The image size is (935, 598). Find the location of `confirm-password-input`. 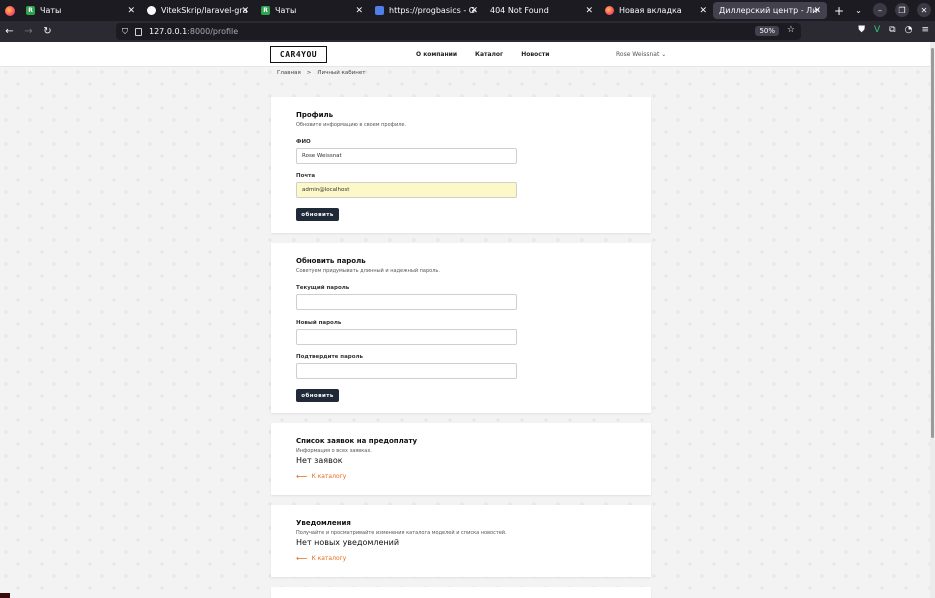

confirm-password-input is located at coordinates (406, 371).